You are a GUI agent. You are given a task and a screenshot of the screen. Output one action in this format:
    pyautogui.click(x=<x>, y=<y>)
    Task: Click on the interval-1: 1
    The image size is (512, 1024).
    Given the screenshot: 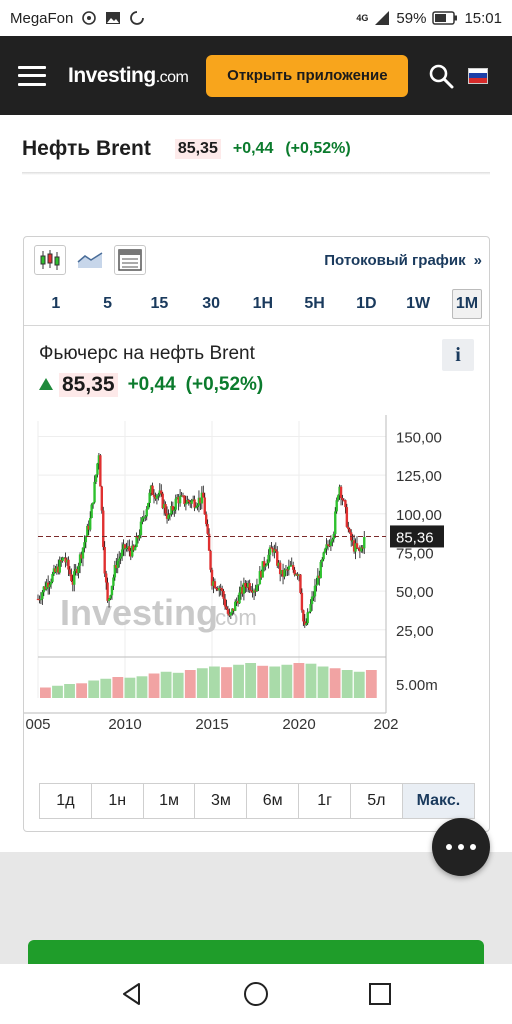 What is the action you would take?
    pyautogui.click(x=56, y=304)
    